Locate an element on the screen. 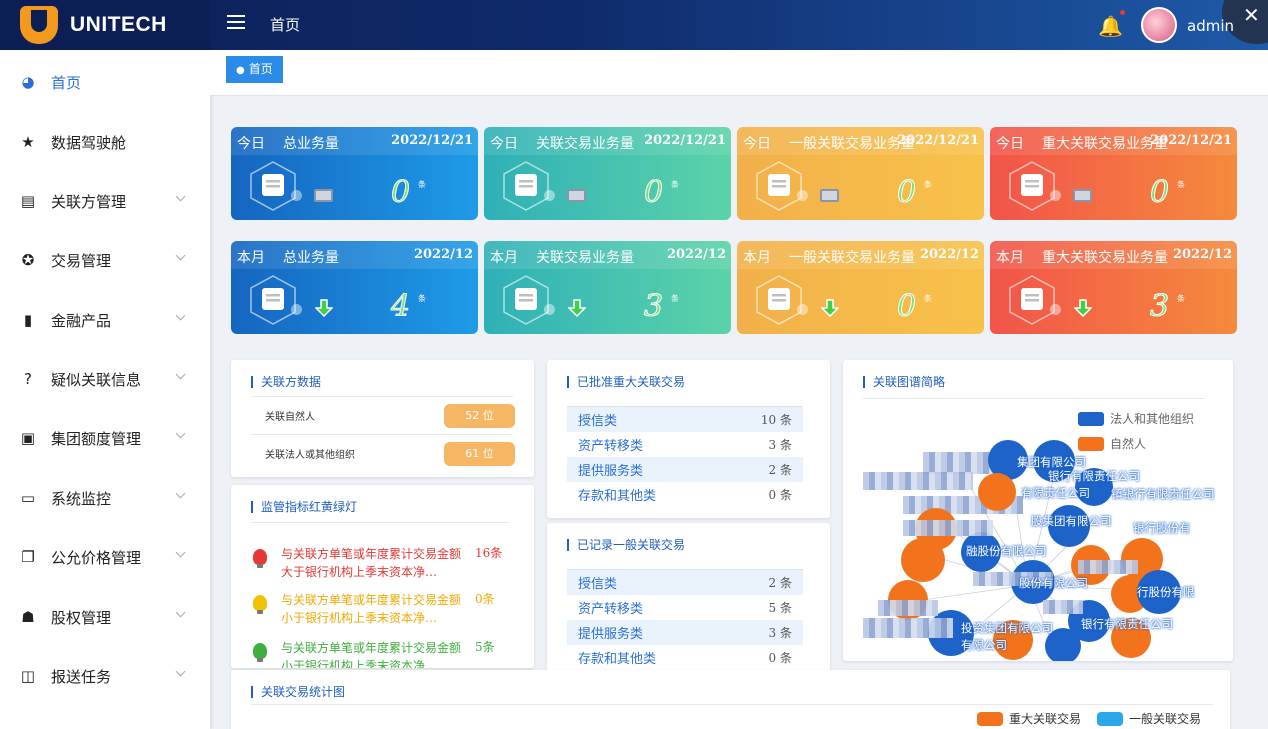 Image resolution: width=1268 pixels, height=729 pixels. graph-node-label: 银行有限责任公司 is located at coordinates (1127, 624).